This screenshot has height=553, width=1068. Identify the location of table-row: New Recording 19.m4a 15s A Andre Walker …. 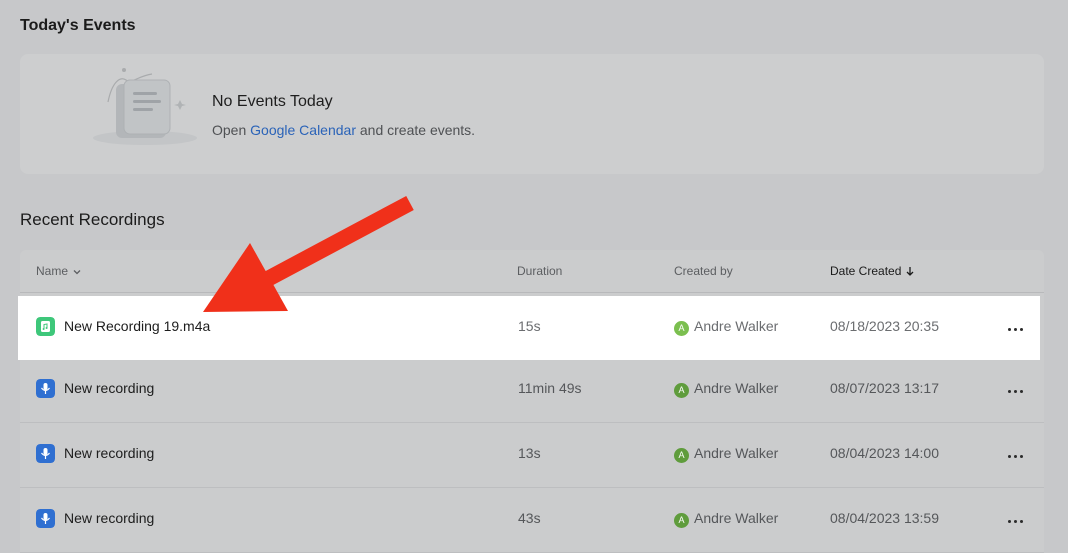
(529, 328).